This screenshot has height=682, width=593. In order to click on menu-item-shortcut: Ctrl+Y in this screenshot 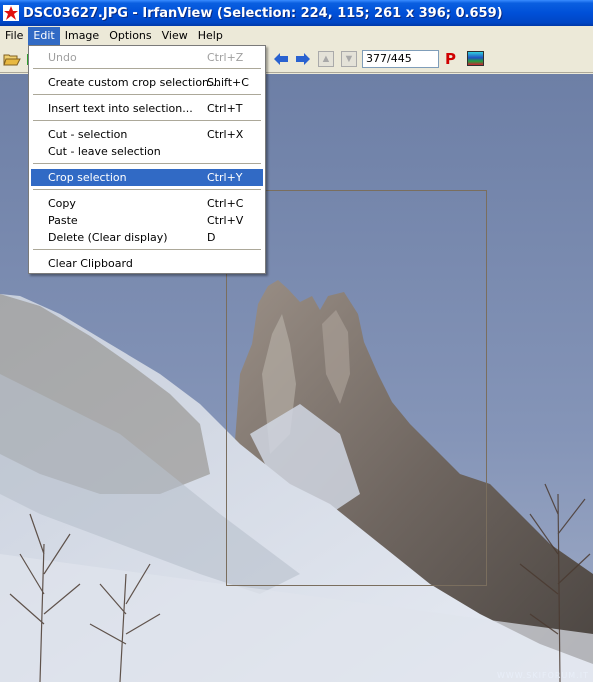, I will do `click(225, 177)`.